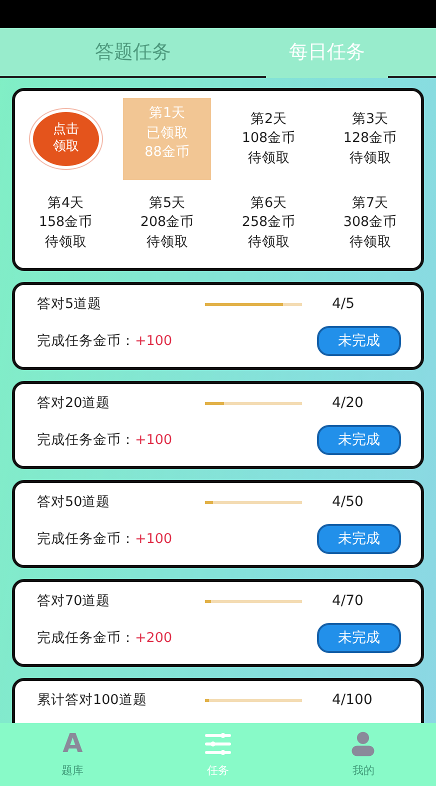  I want to click on nav-item: 我的, so click(363, 754).